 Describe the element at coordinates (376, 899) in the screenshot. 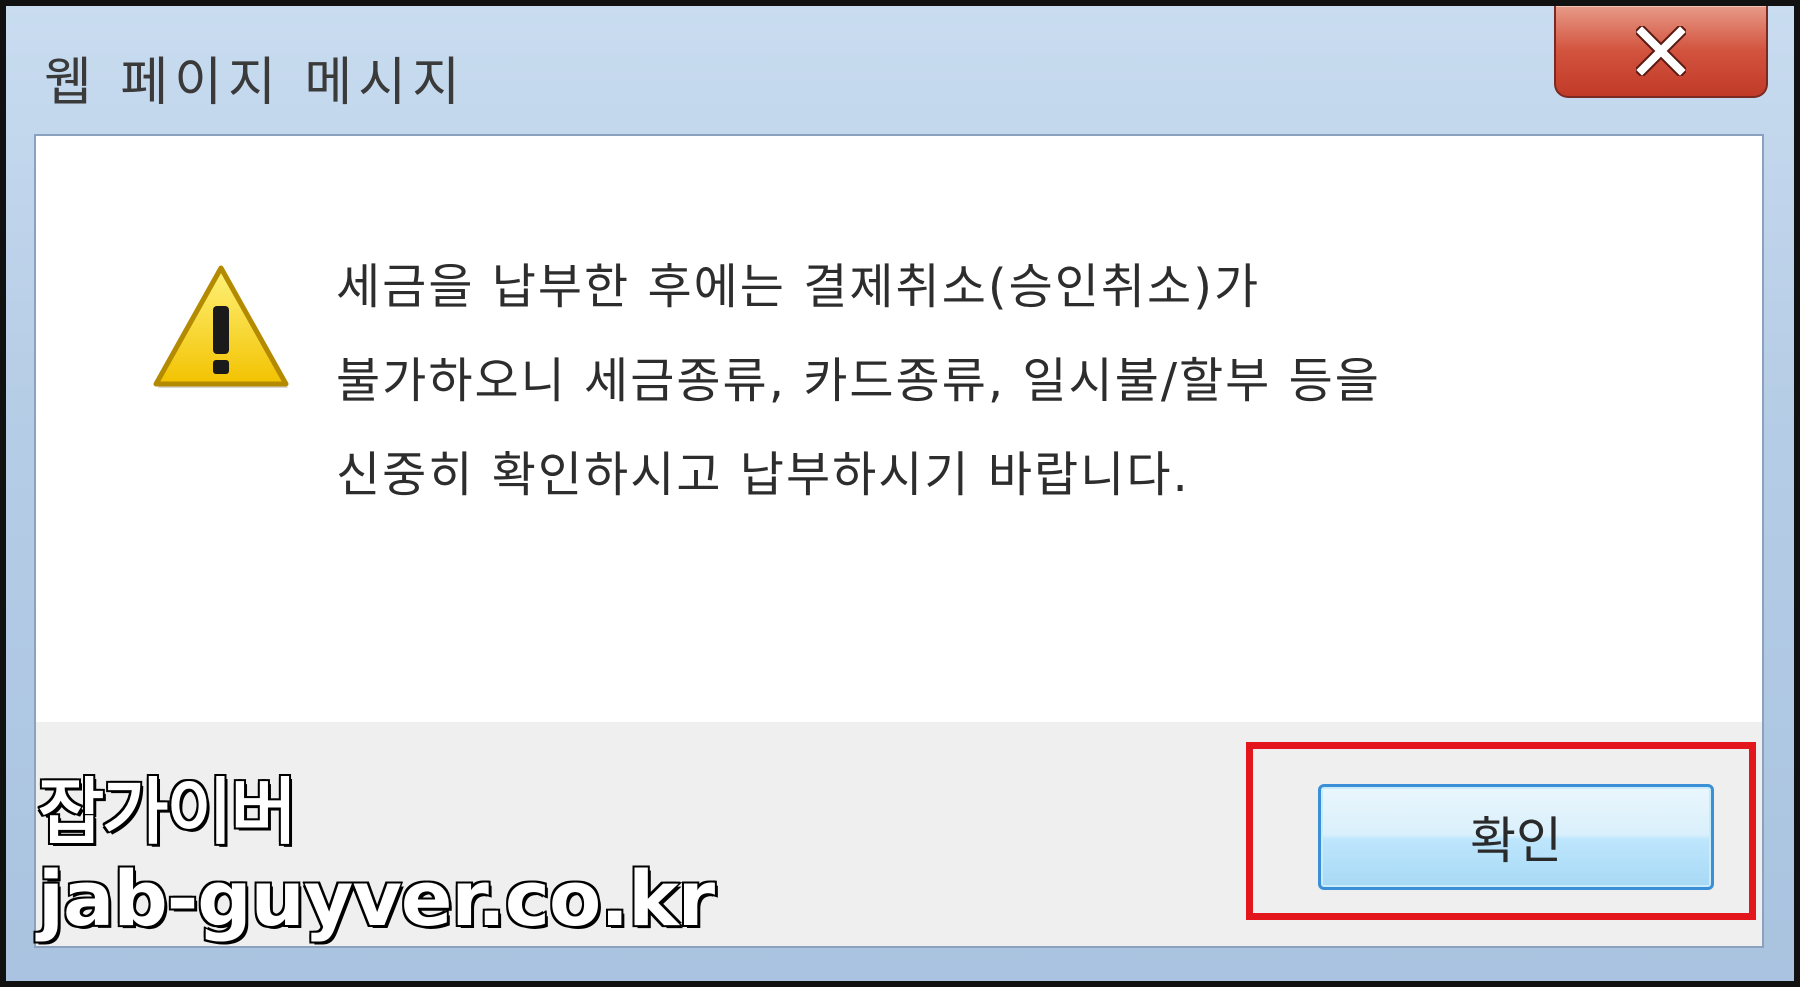

I see `watermark-url: jab-guyver.co.kr` at that location.